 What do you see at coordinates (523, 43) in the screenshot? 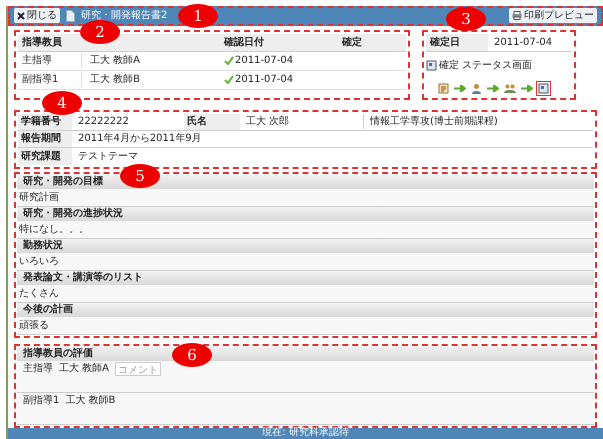
I see `field-value: 2011-07-04` at bounding box center [523, 43].